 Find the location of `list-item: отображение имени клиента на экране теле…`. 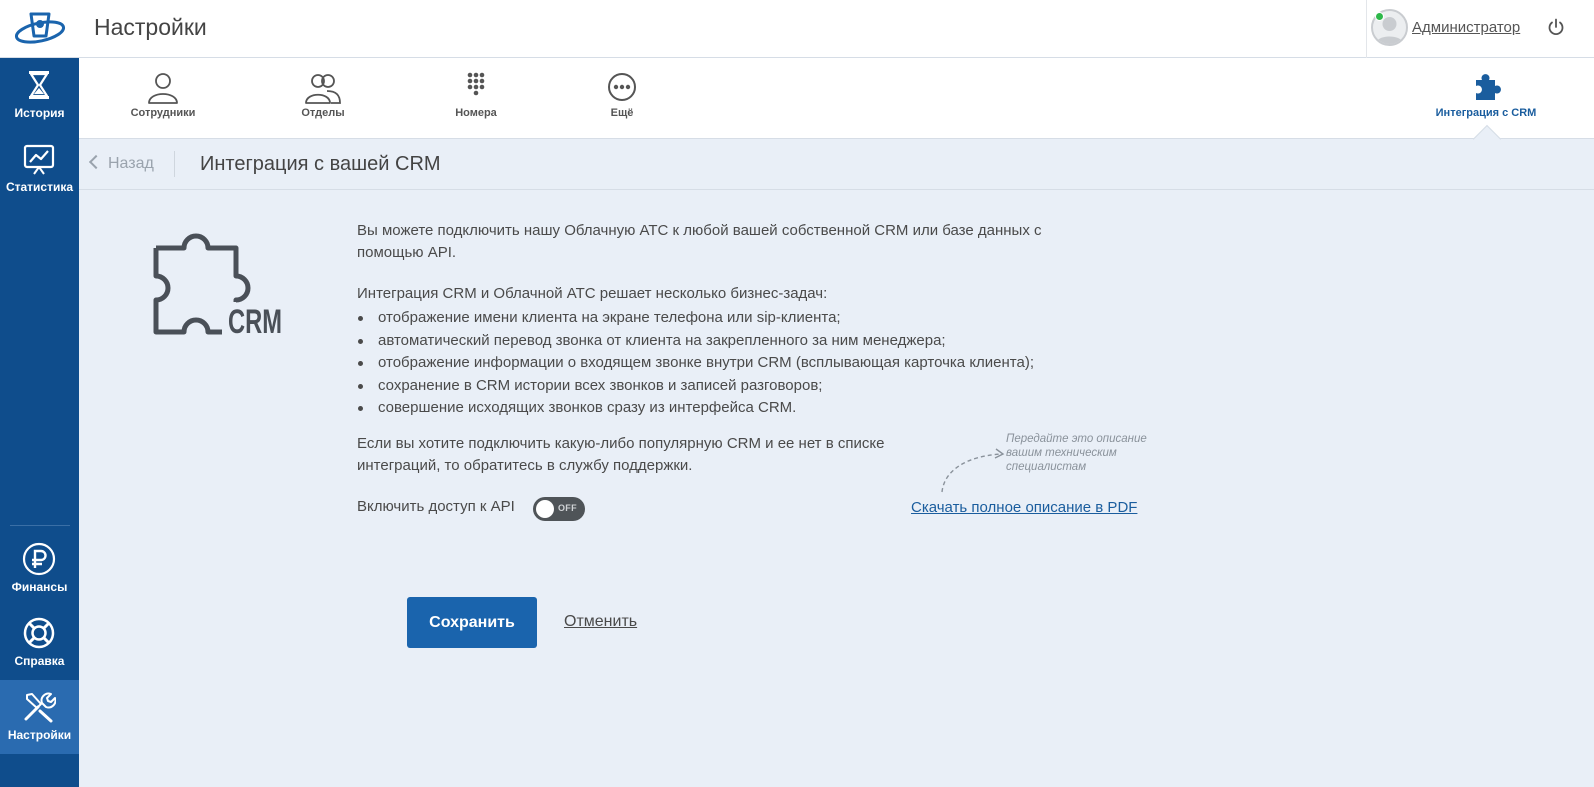

list-item: отображение имени клиента на экране теле… is located at coordinates (717, 318).